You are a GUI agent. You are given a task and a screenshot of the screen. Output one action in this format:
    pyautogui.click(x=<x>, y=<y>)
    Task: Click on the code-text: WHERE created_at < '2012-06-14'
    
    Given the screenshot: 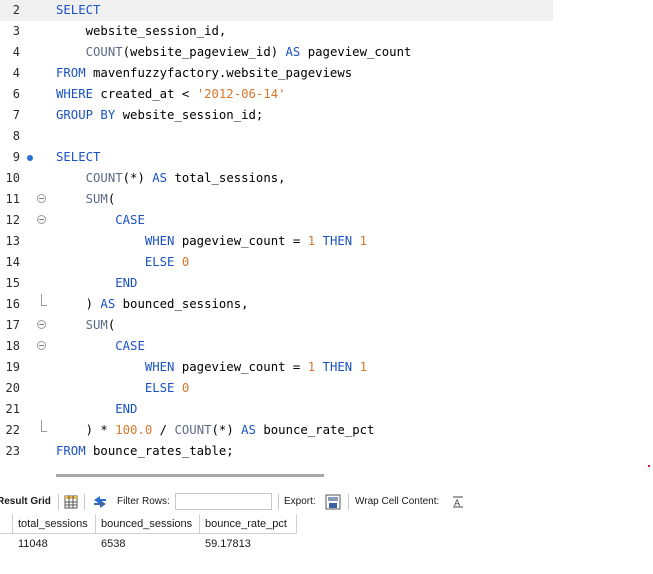 What is the action you would take?
    pyautogui.click(x=171, y=94)
    